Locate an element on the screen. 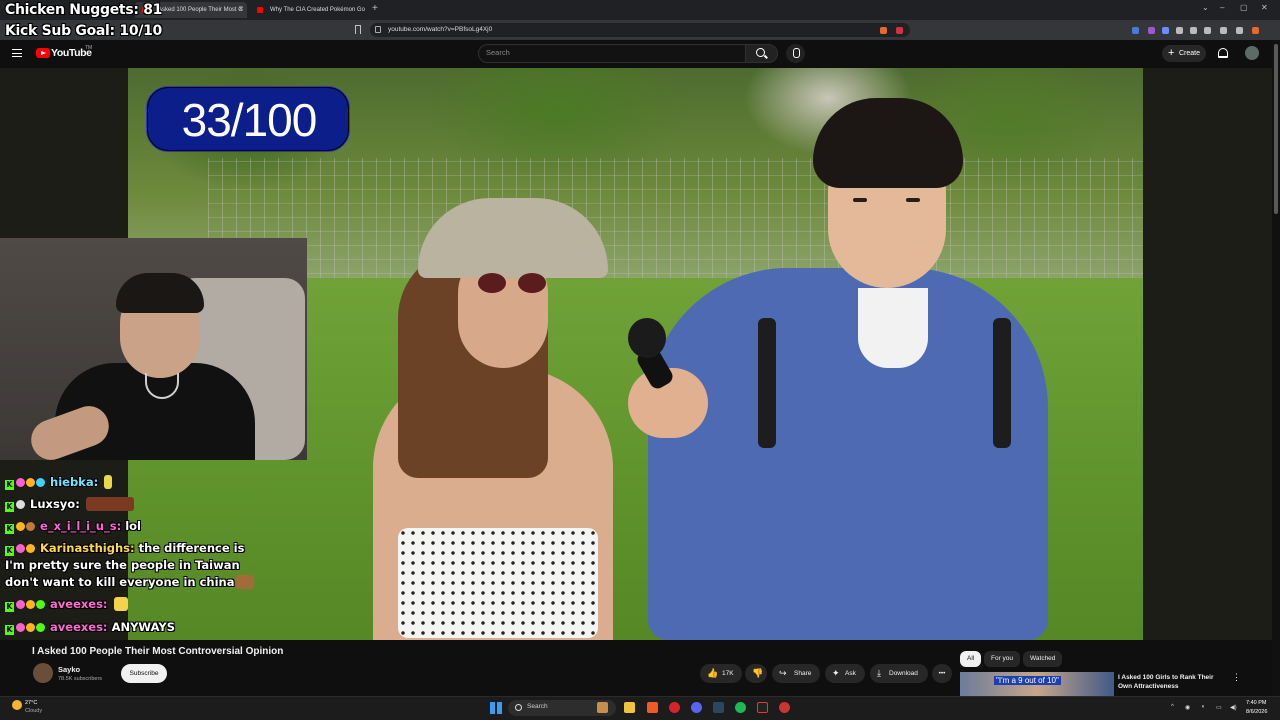  clock-time: 7:40 PM is located at coordinates (1256, 703).